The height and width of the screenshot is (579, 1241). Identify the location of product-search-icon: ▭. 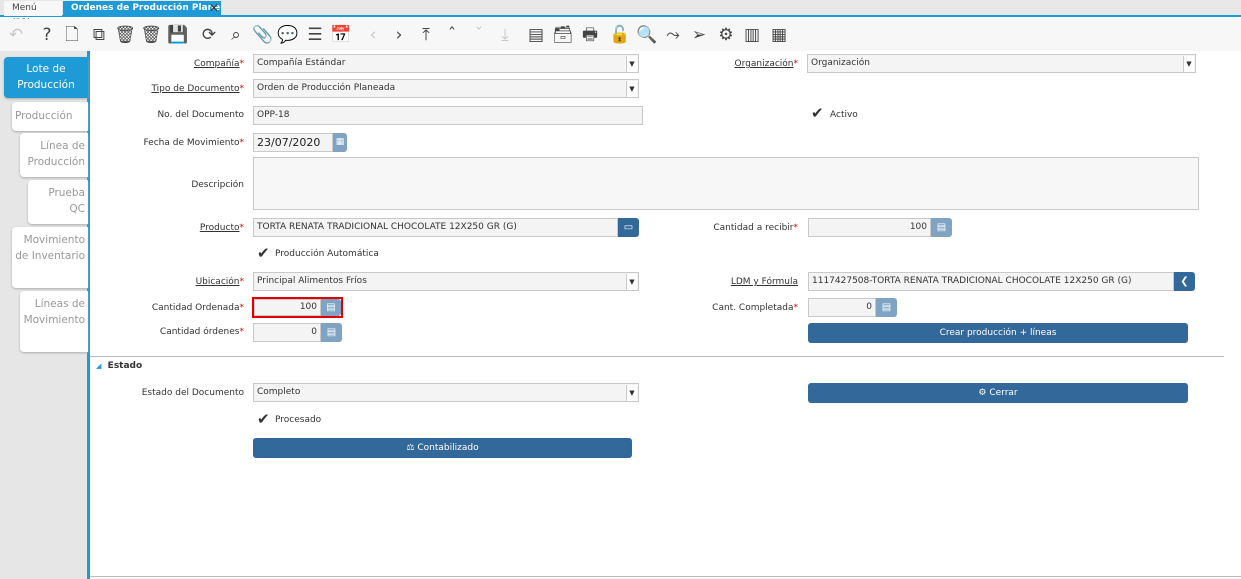
(628, 227).